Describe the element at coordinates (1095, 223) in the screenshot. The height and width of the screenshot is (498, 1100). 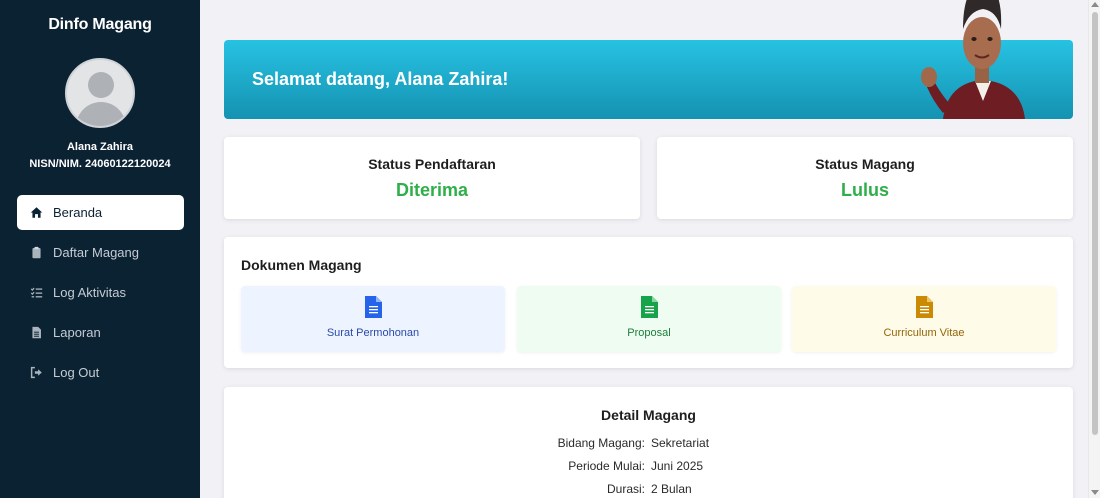
I see `scrollbar-thumb` at that location.